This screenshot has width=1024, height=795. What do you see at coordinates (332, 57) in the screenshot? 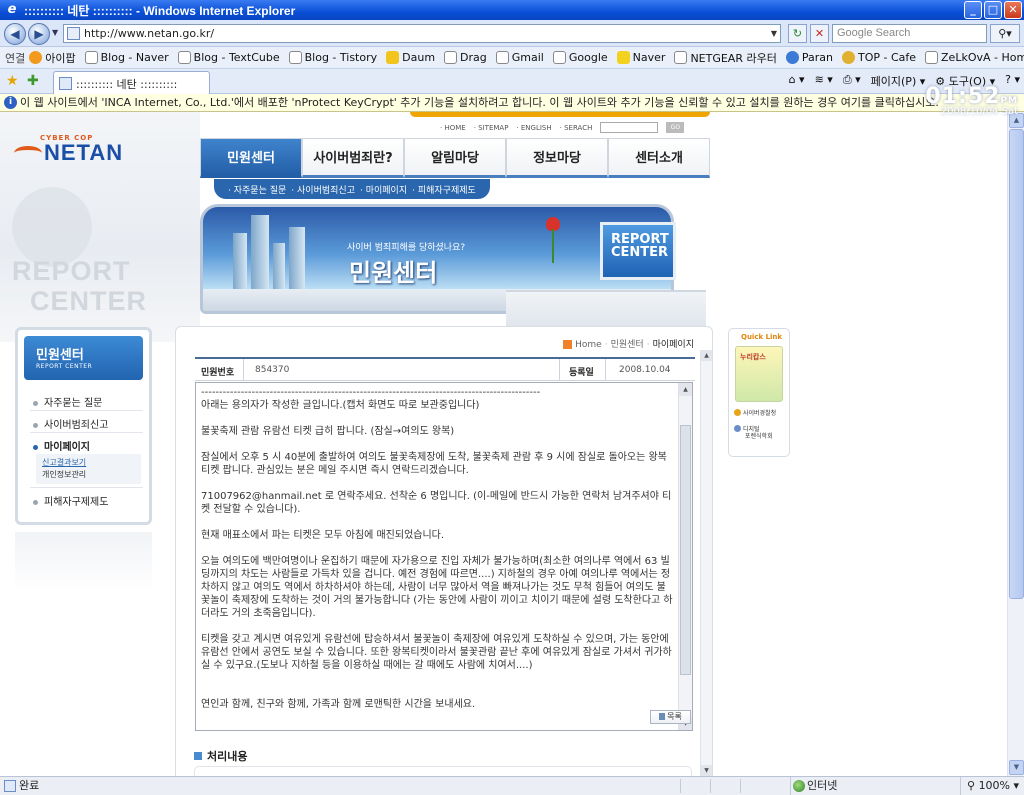
I see `link-item: Blog - Tistory` at bounding box center [332, 57].